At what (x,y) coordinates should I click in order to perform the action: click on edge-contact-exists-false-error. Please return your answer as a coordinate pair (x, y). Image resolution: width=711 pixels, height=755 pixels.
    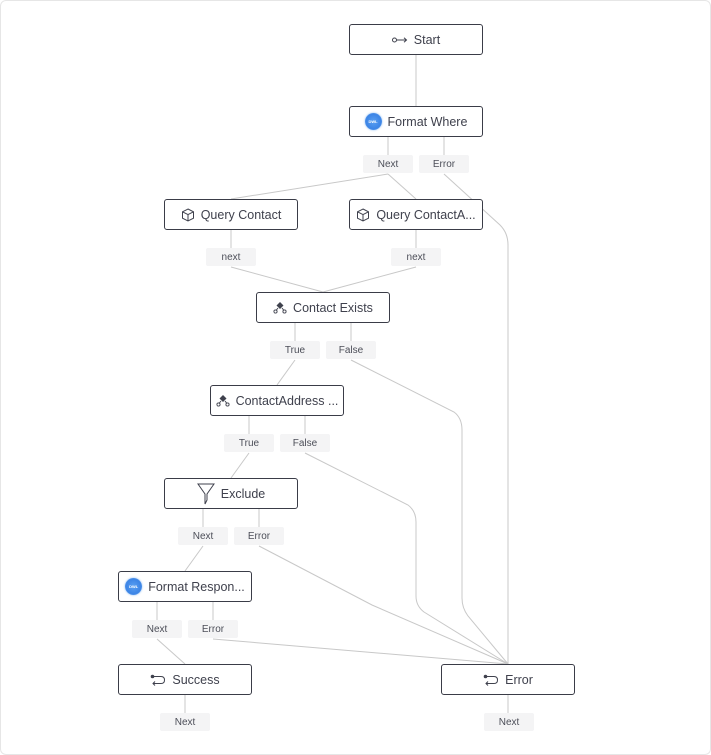
    Looking at the image, I should click on (429, 512).